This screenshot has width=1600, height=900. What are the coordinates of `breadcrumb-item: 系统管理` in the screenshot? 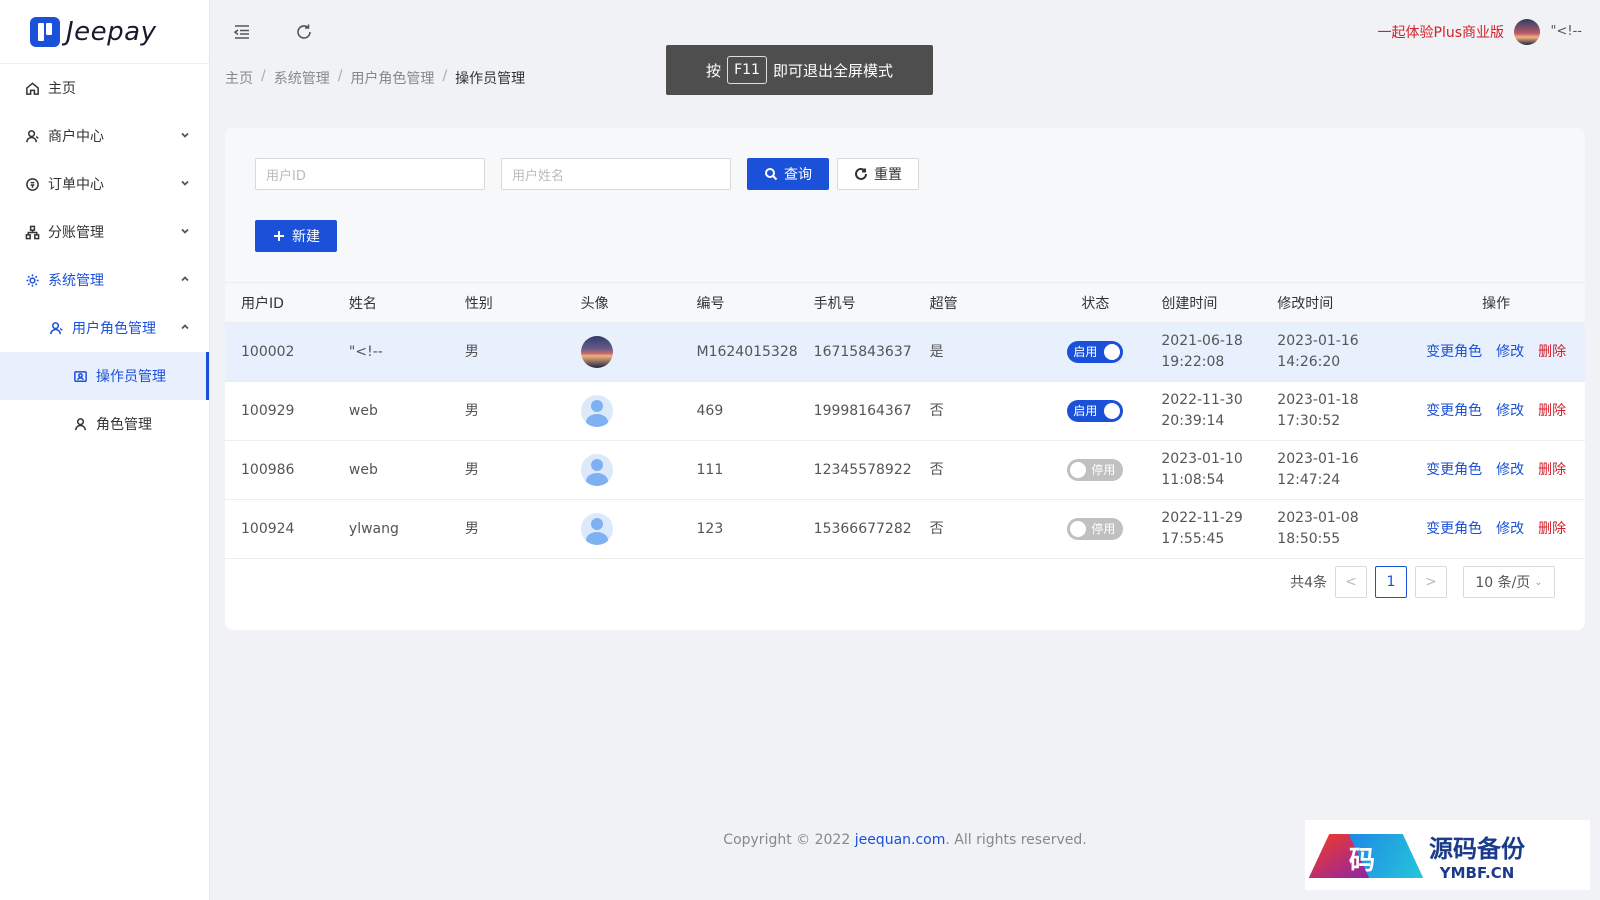 It's located at (302, 78).